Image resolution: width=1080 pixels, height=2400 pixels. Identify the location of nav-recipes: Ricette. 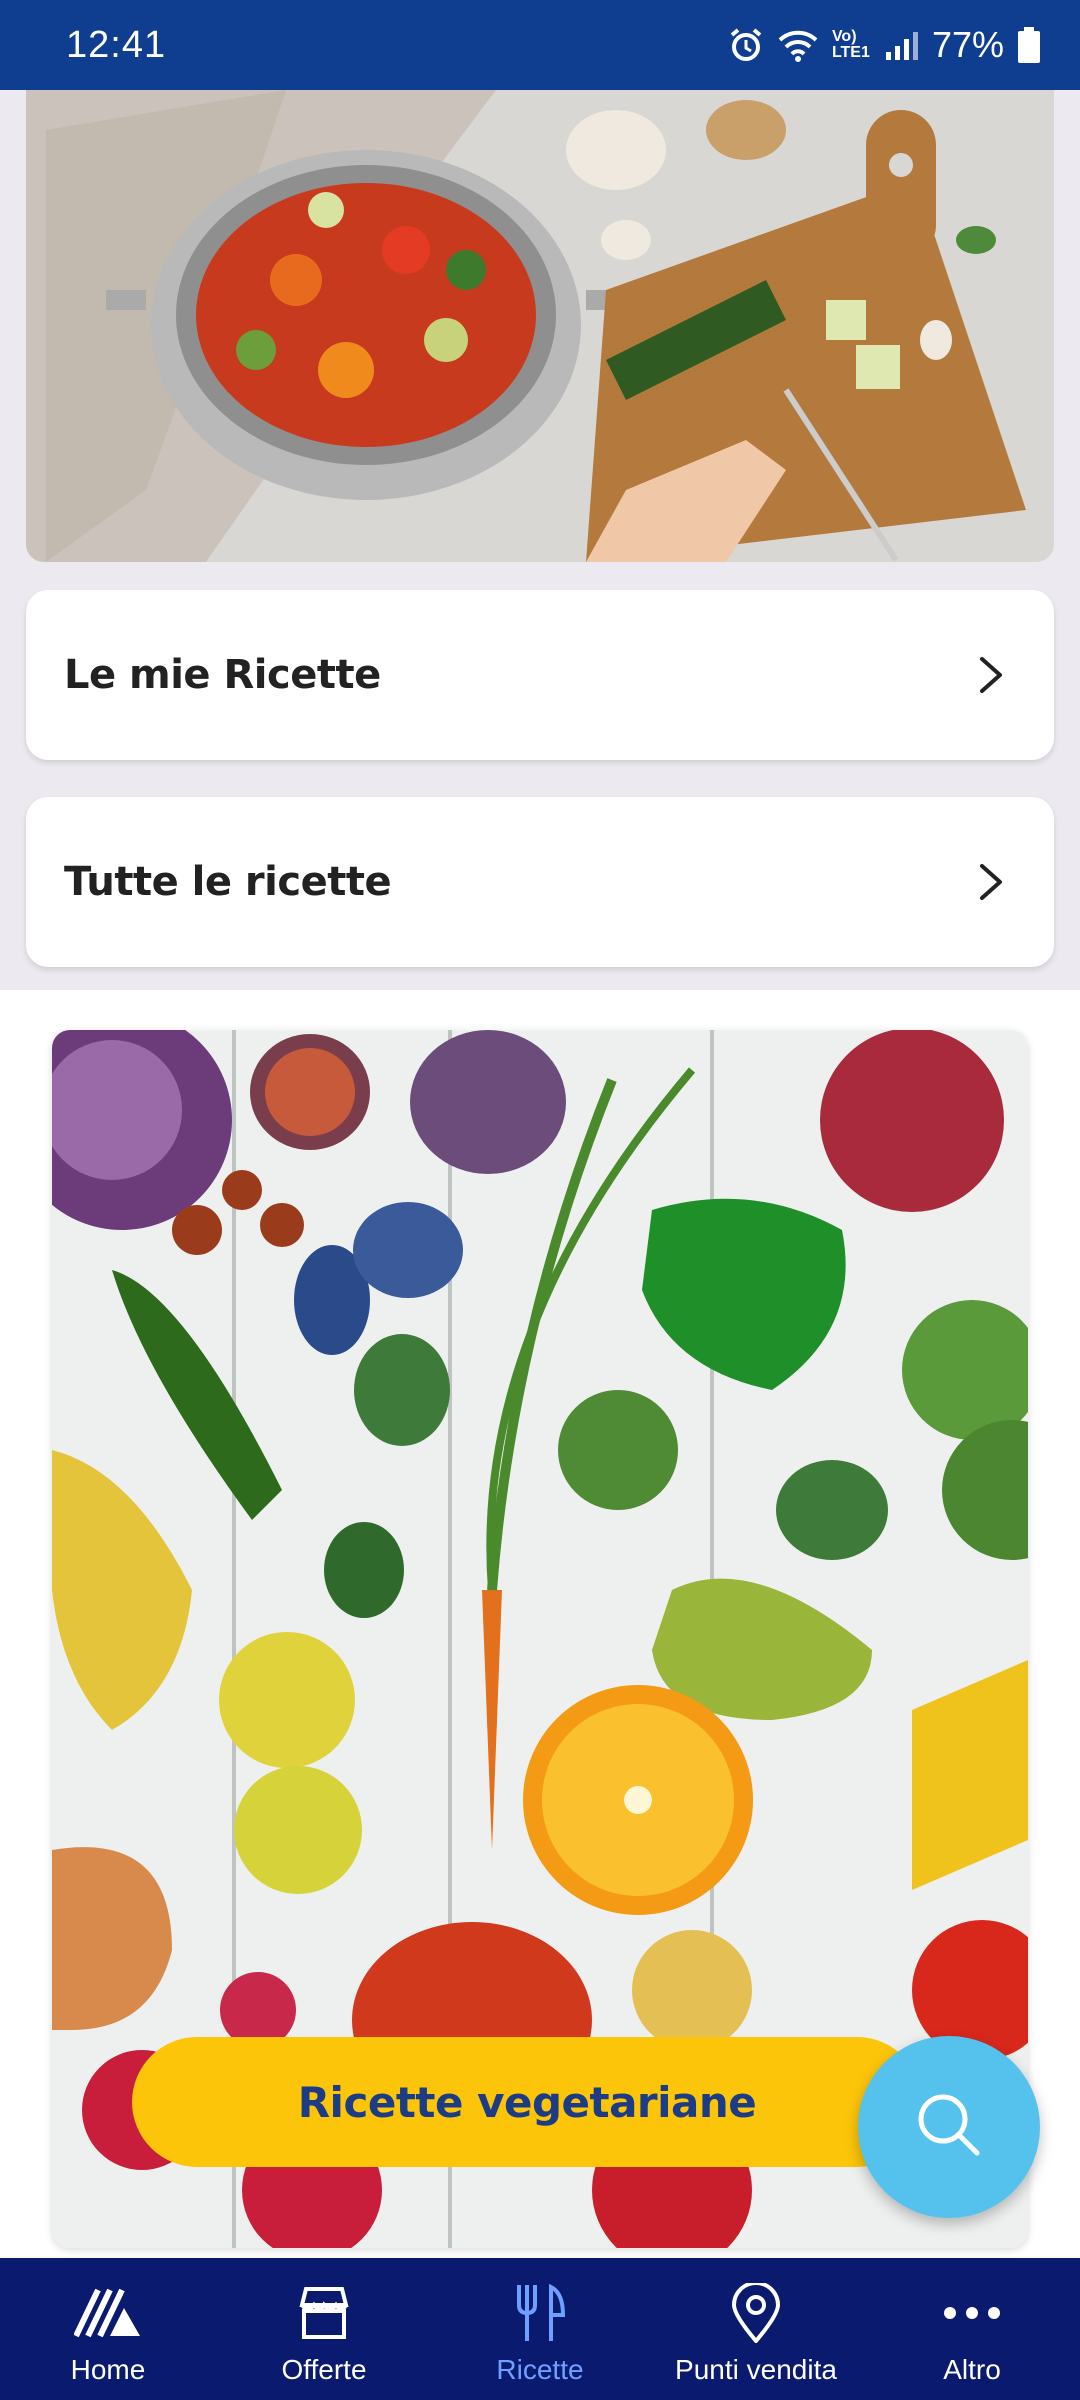
(540, 2329).